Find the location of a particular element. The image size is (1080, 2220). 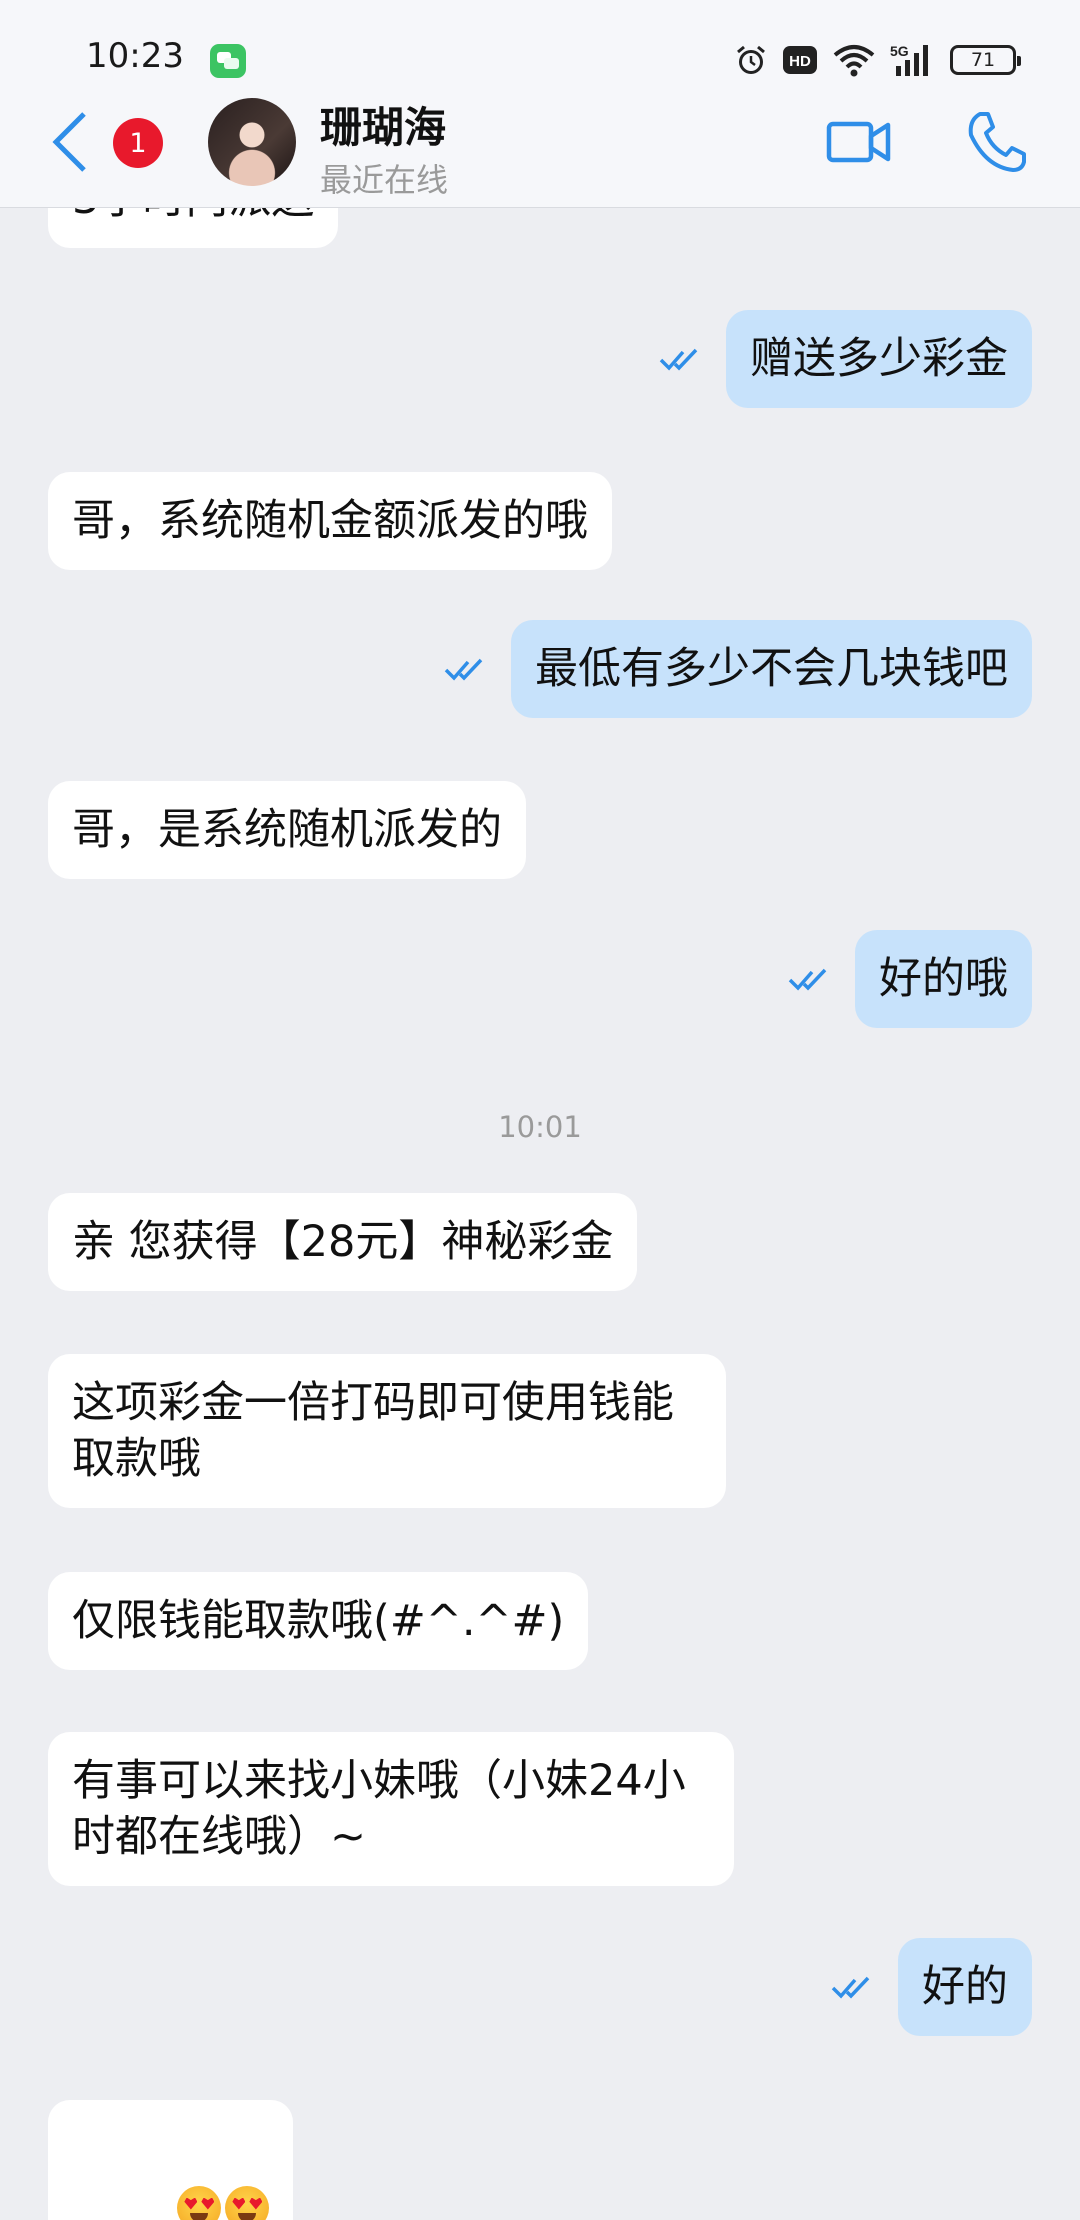

incoming-message: 亲 您获得【28元】神秘彩金 is located at coordinates (343, 1242).